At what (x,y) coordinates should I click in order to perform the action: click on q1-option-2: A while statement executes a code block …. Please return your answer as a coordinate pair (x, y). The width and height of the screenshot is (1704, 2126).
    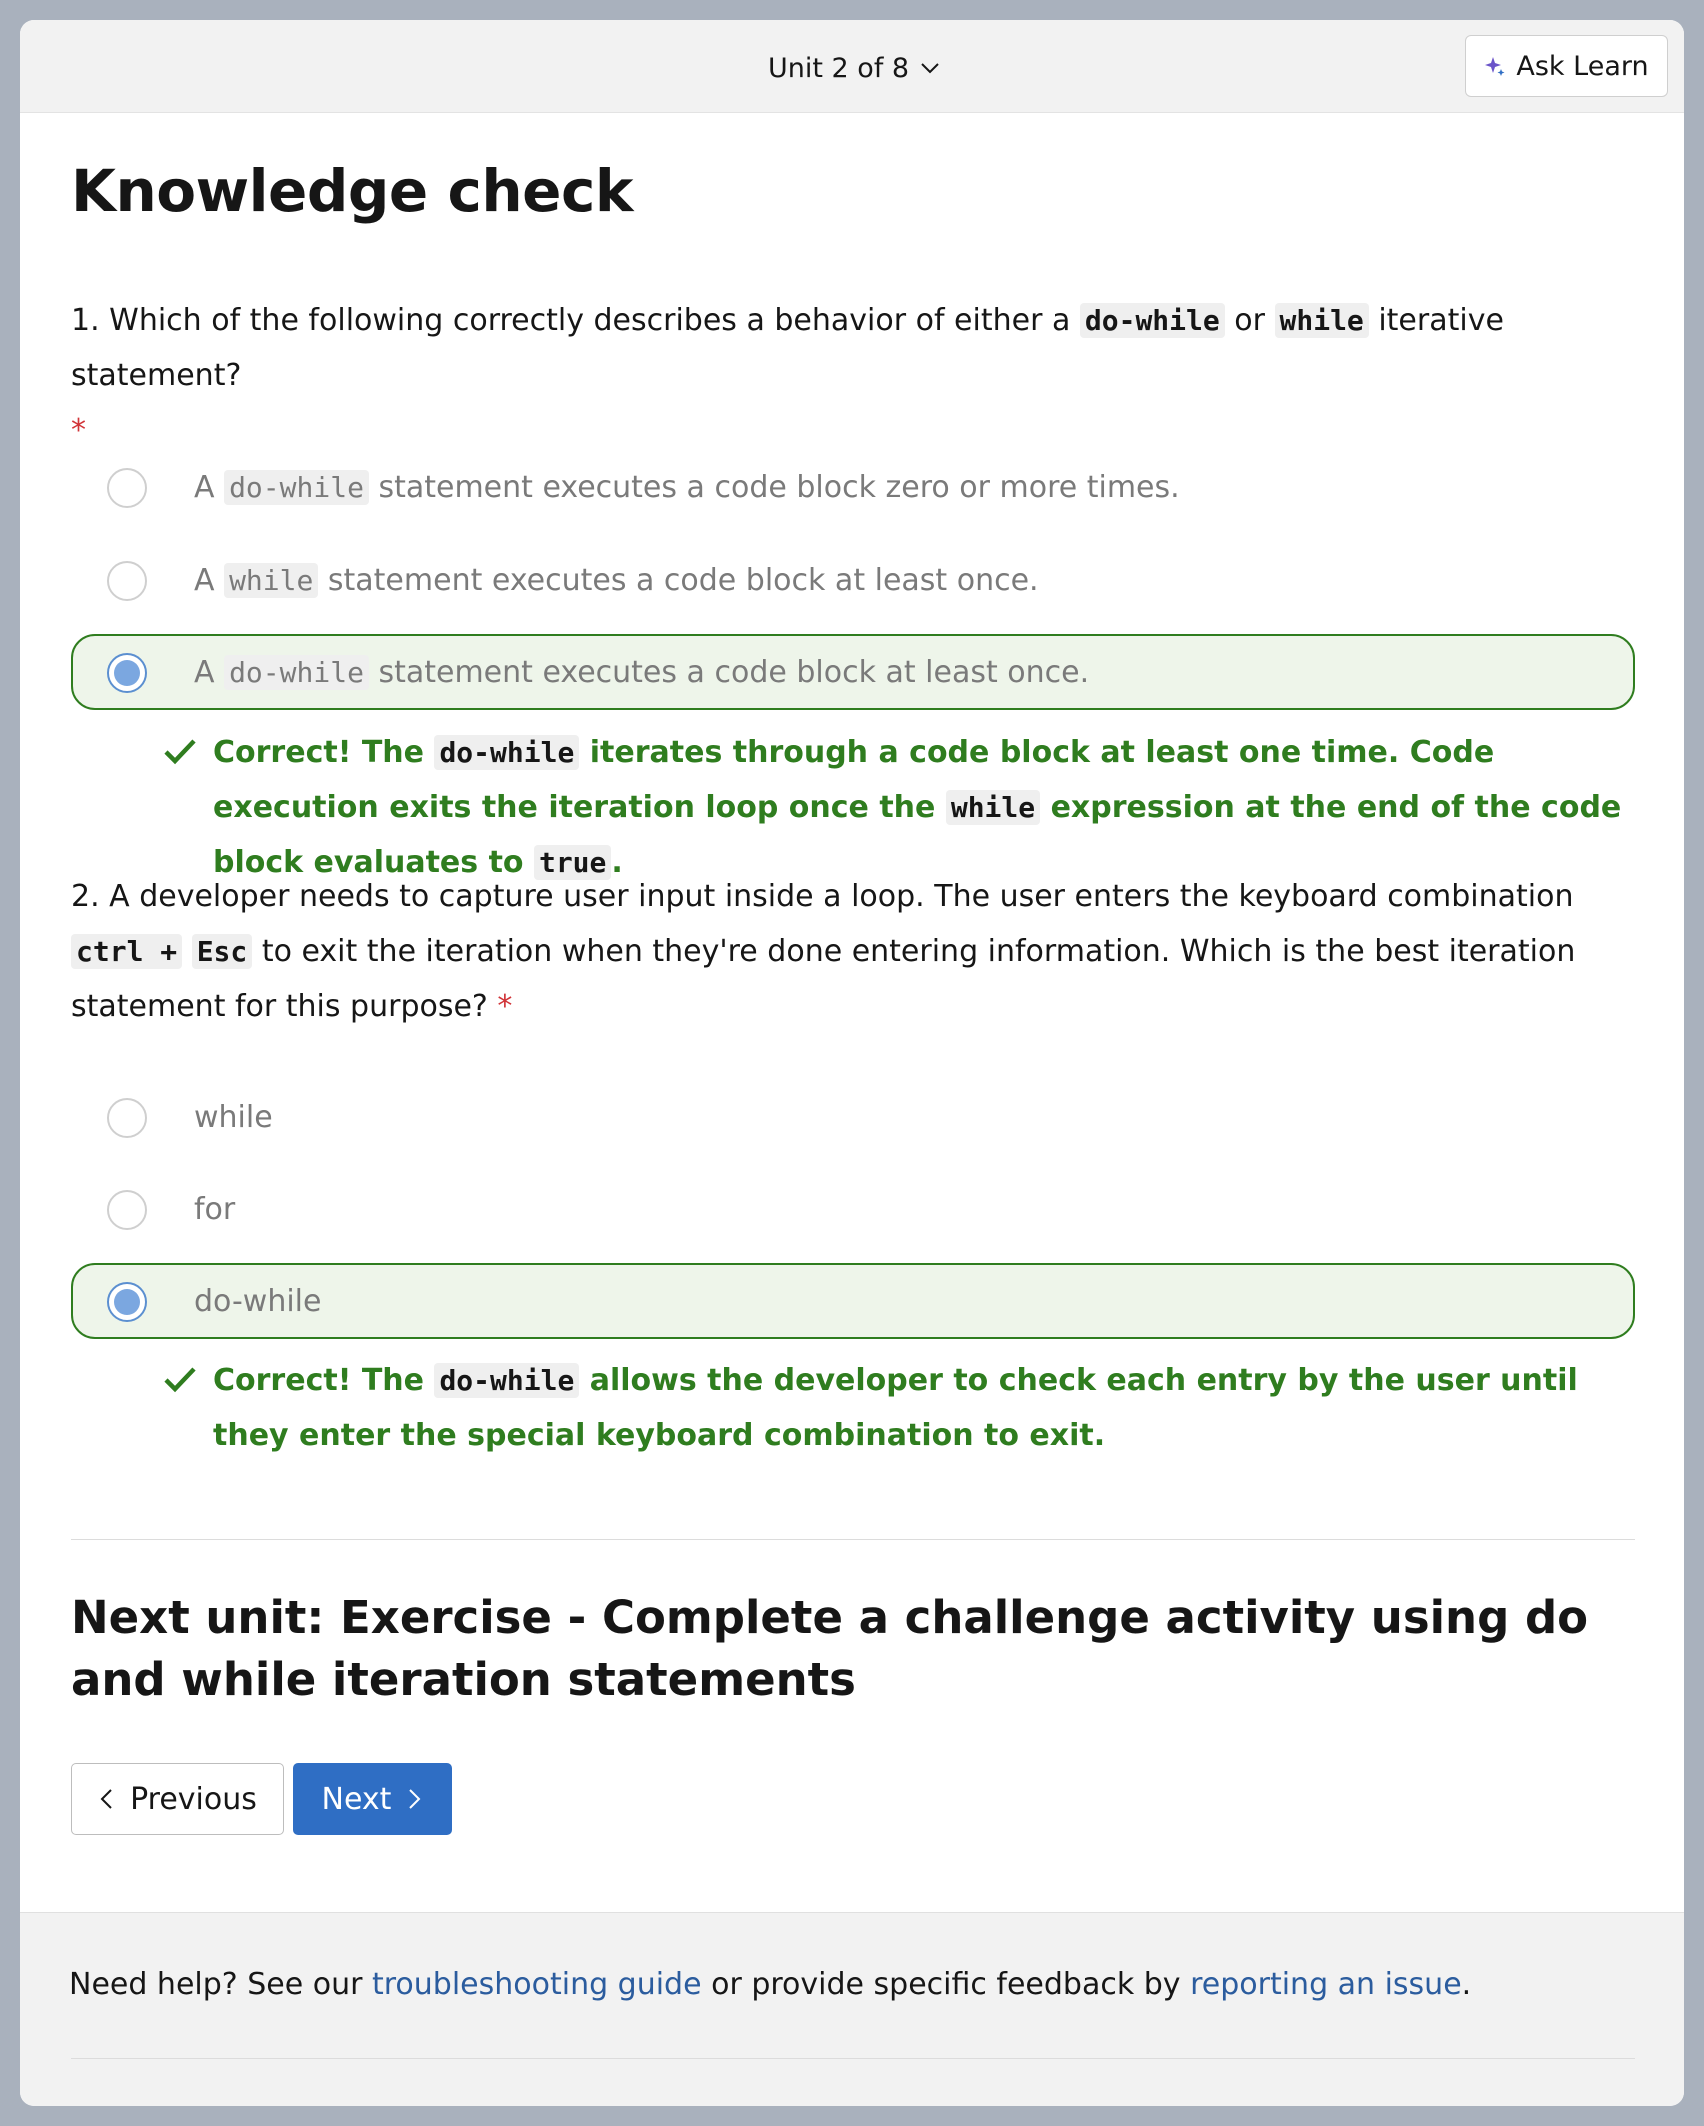
    Looking at the image, I should click on (853, 580).